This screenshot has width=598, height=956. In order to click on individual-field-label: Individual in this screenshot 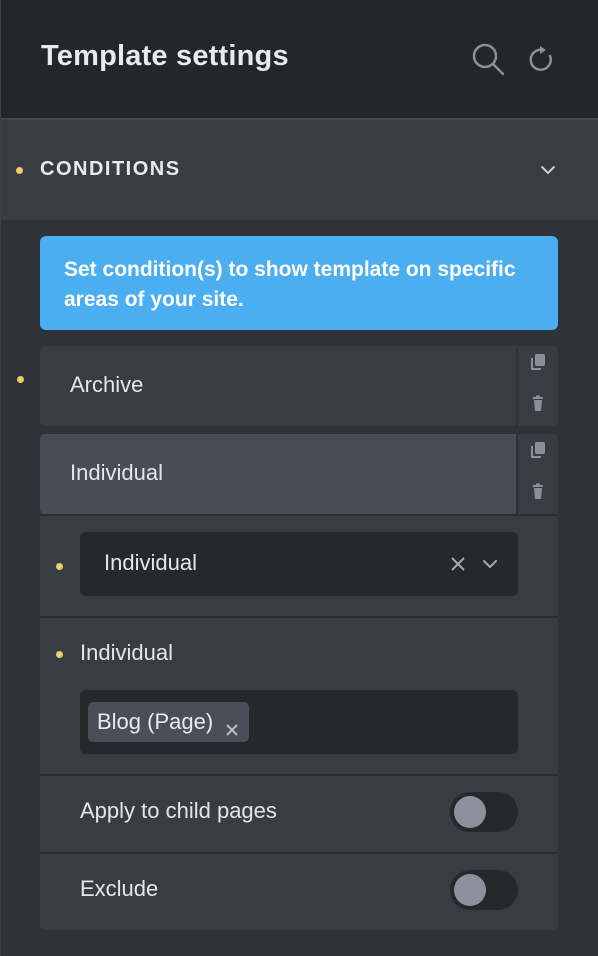, I will do `click(126, 652)`.